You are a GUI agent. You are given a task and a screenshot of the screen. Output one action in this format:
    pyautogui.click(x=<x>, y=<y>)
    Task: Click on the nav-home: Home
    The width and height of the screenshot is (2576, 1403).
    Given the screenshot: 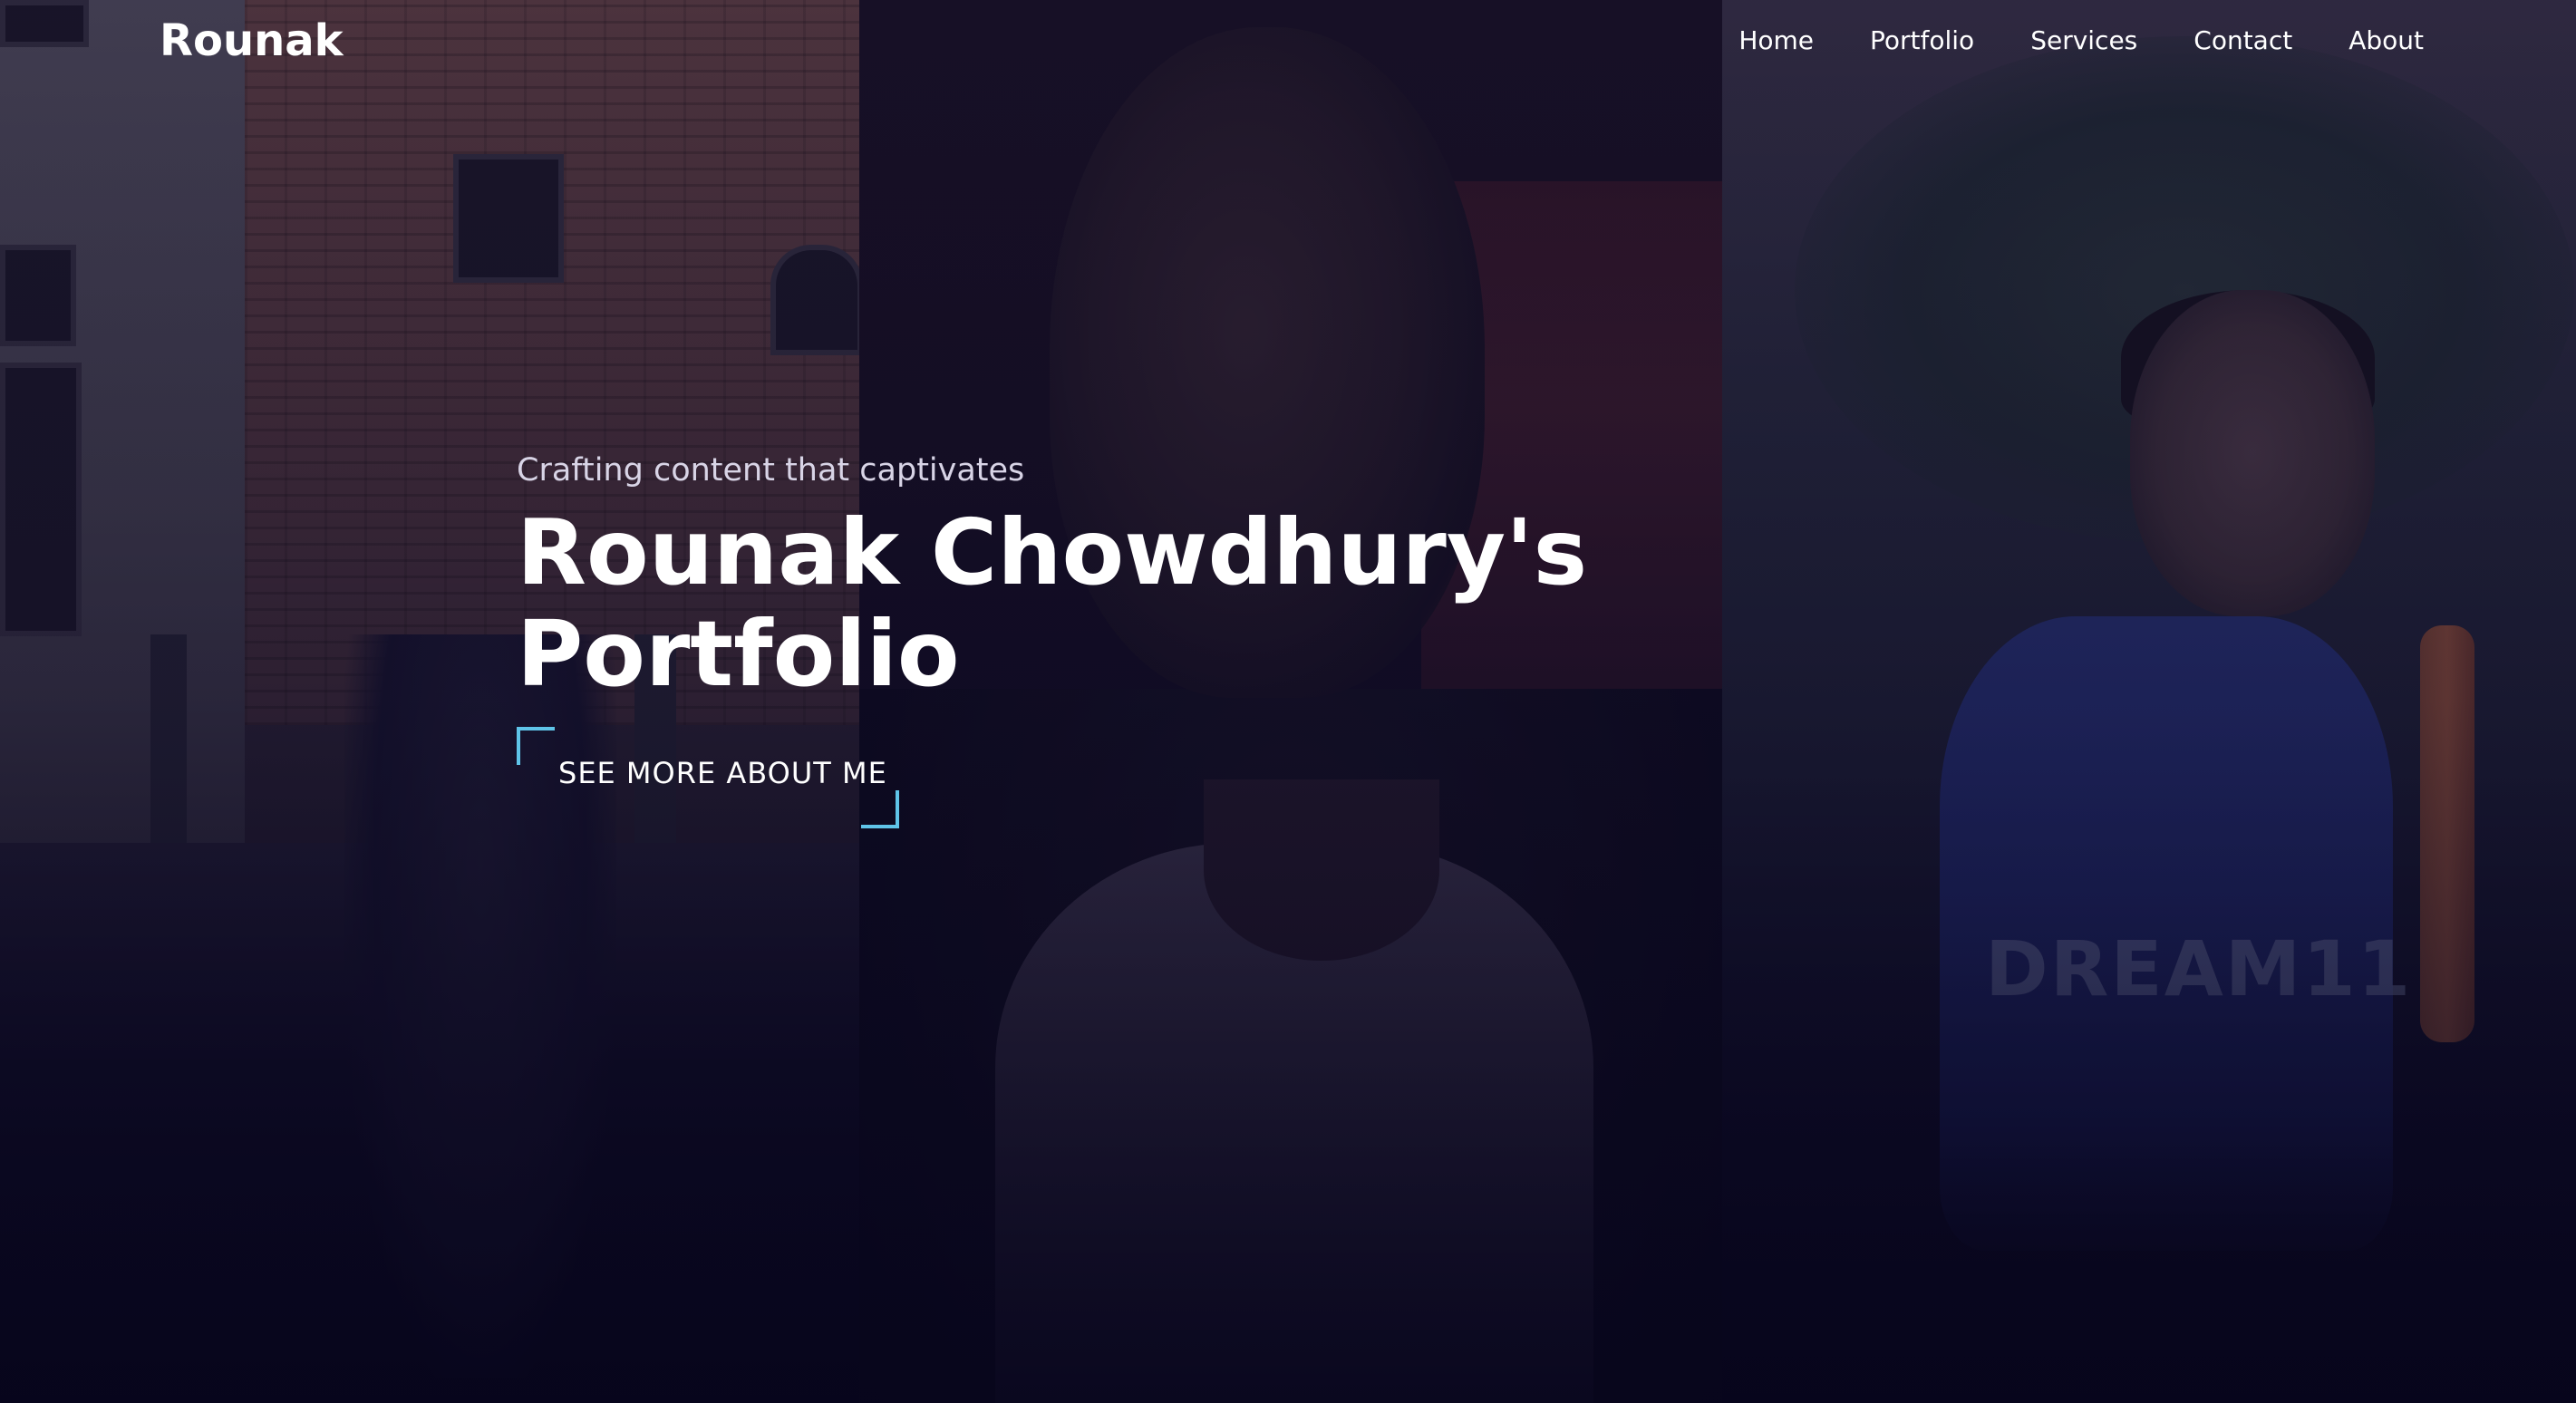 What is the action you would take?
    pyautogui.click(x=1776, y=41)
    